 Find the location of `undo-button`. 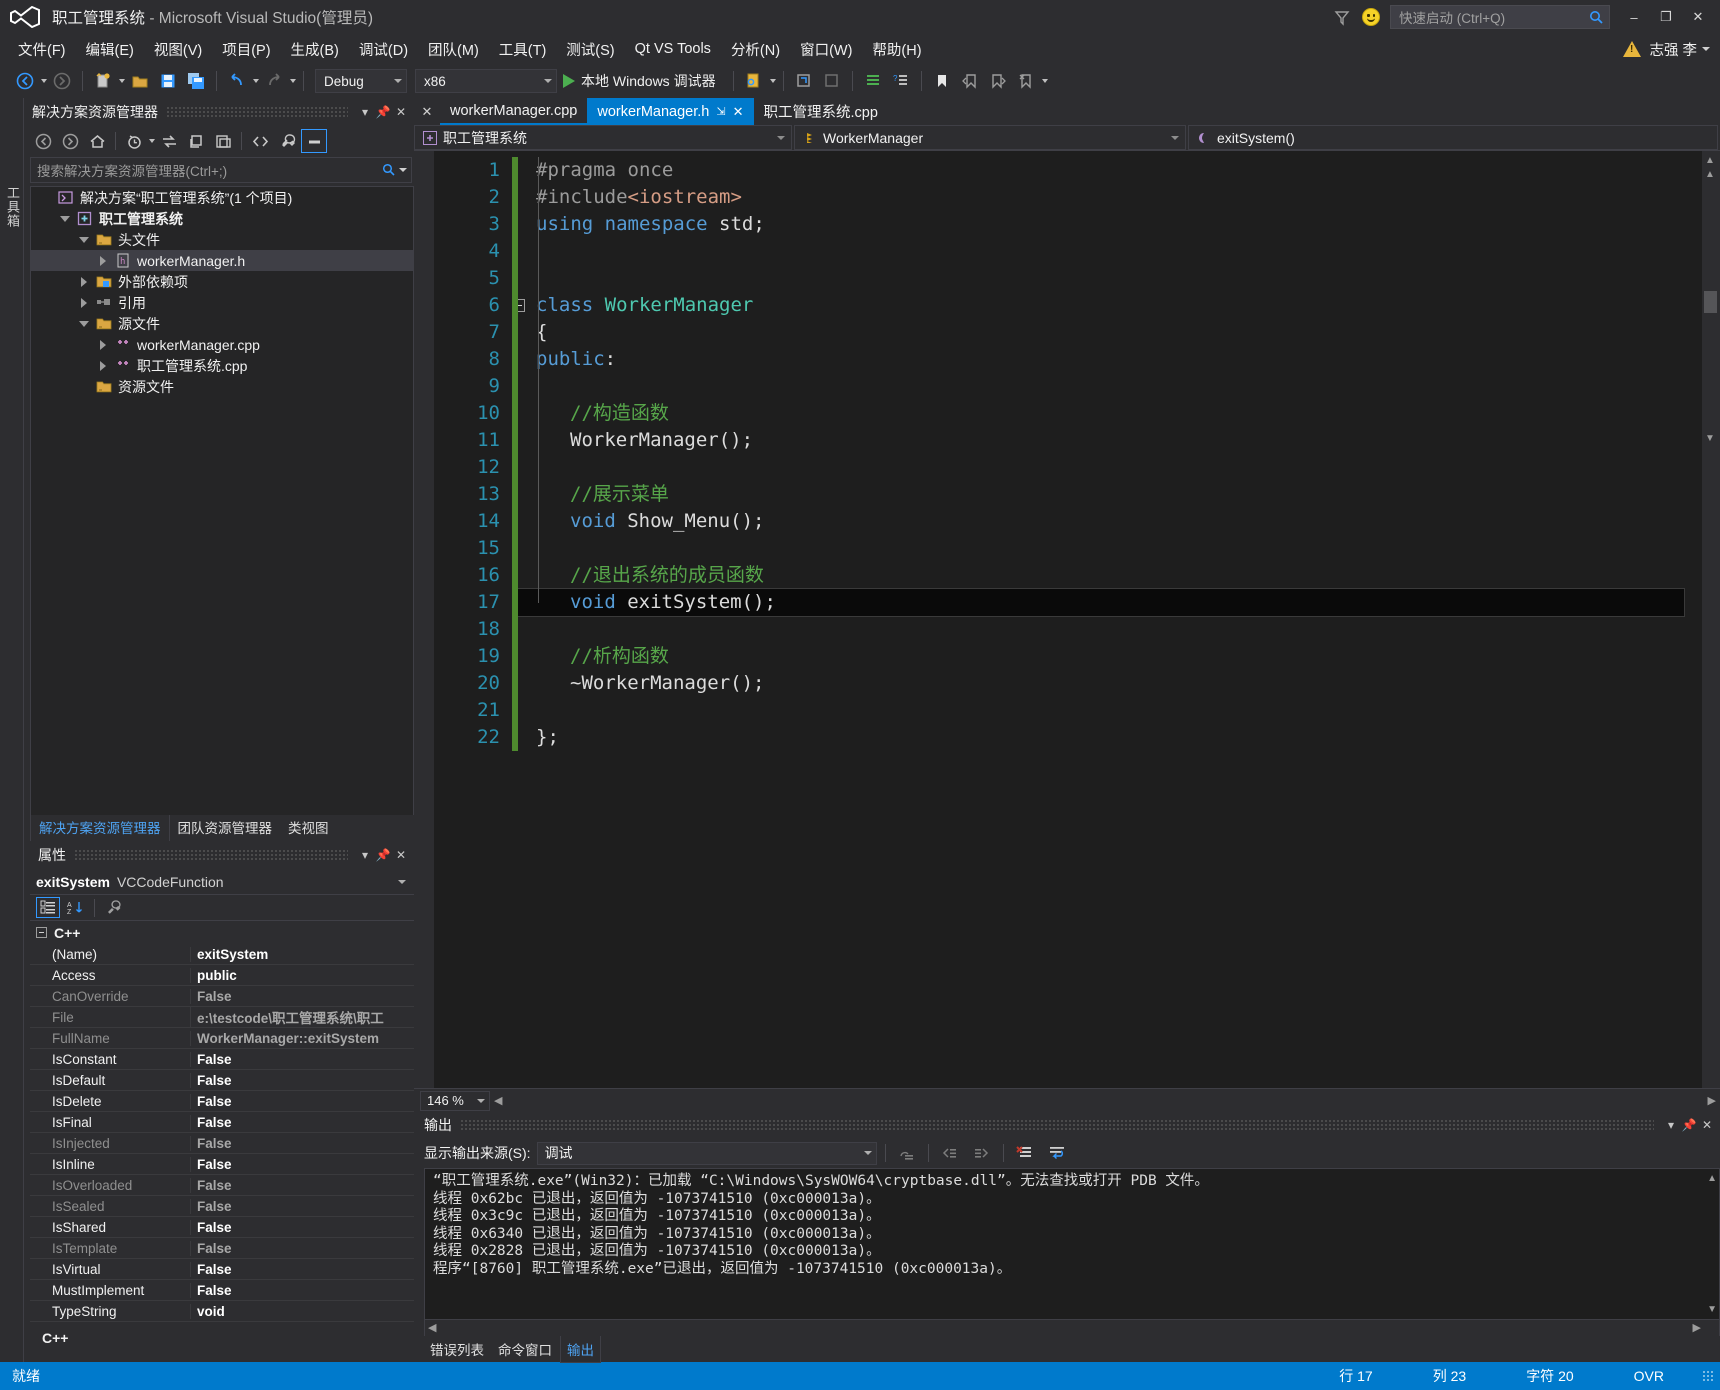

undo-button is located at coordinates (237, 81).